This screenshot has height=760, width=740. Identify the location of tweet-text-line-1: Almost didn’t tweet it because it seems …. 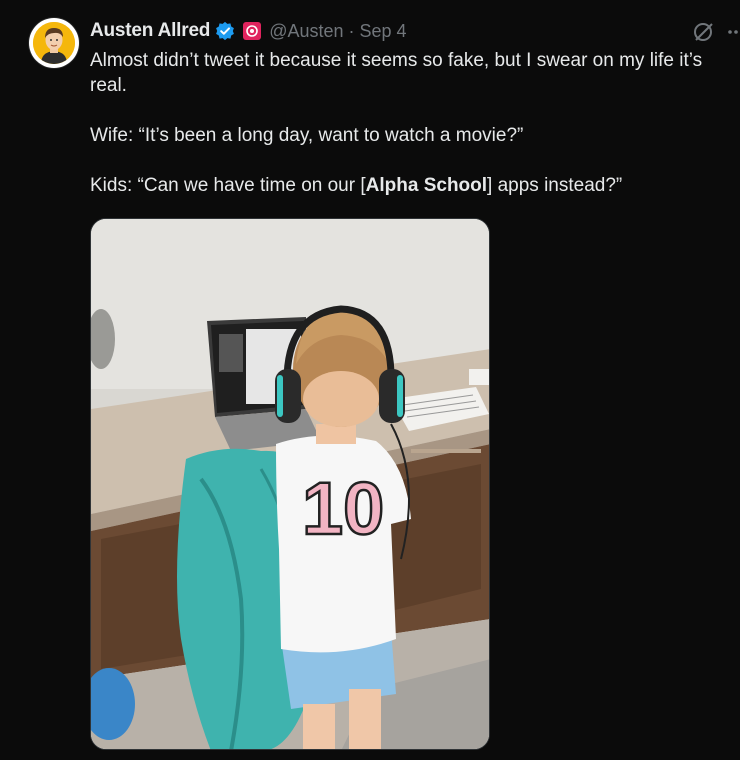
(396, 73).